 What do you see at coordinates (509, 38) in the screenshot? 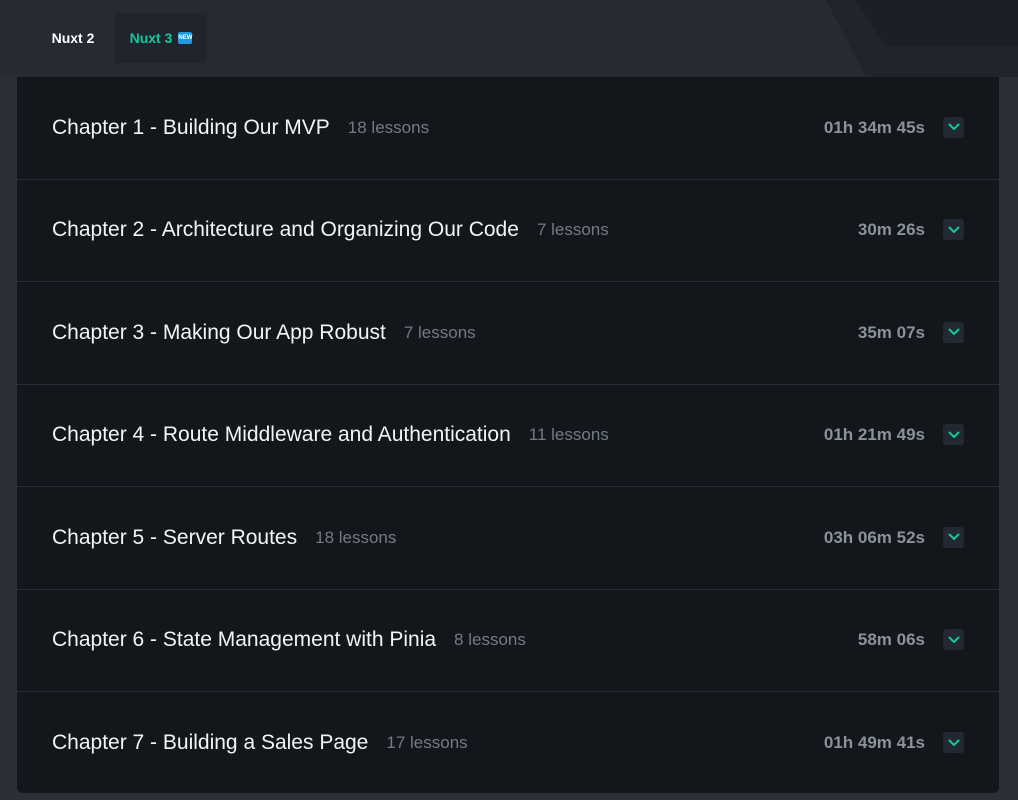
I see `version-tab-bar: Nuxt 2 Nuxt 3 NEW` at bounding box center [509, 38].